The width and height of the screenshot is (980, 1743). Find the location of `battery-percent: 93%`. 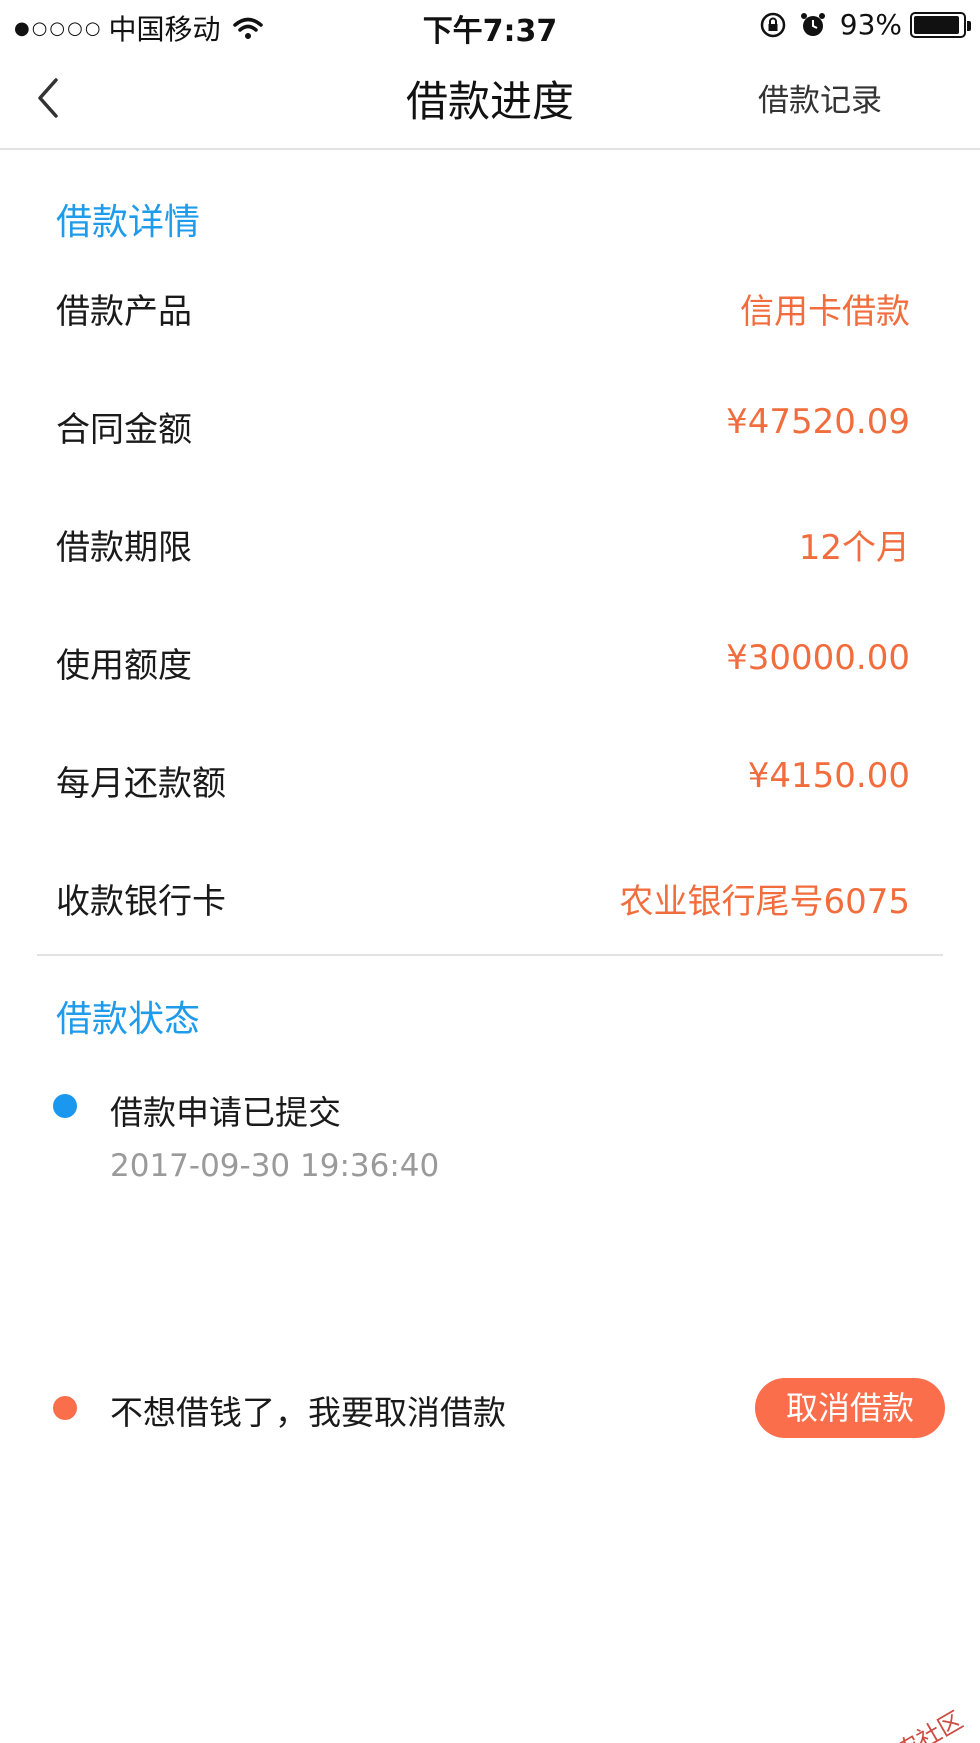

battery-percent: 93% is located at coordinates (870, 24).